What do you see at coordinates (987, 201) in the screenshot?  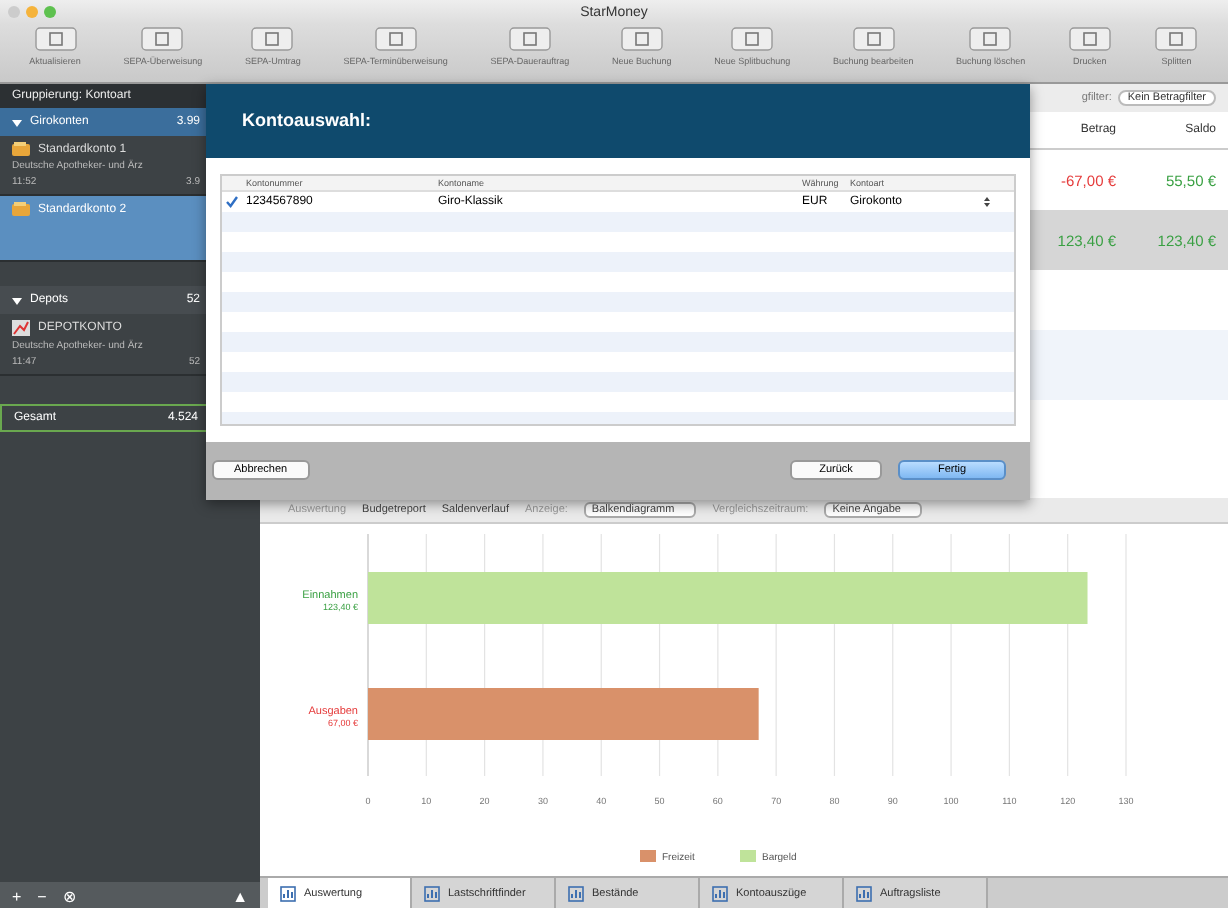 I see `stepper-icon` at bounding box center [987, 201].